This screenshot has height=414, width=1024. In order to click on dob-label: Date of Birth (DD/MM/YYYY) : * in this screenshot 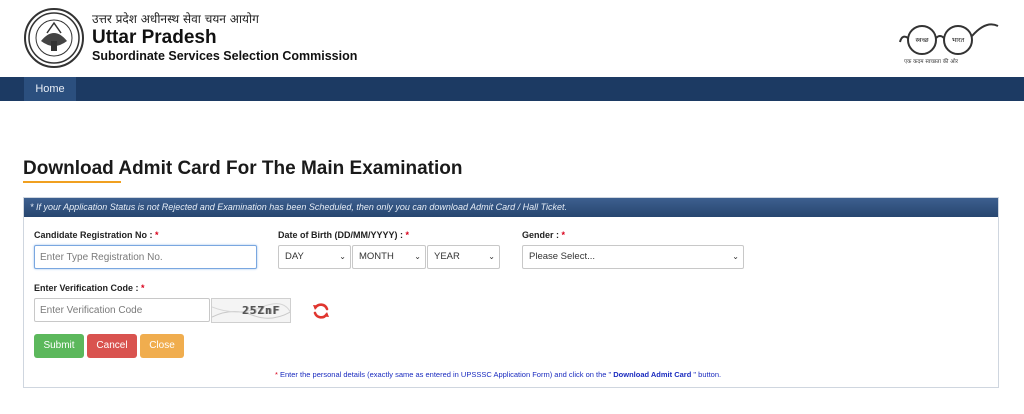, I will do `click(343, 235)`.